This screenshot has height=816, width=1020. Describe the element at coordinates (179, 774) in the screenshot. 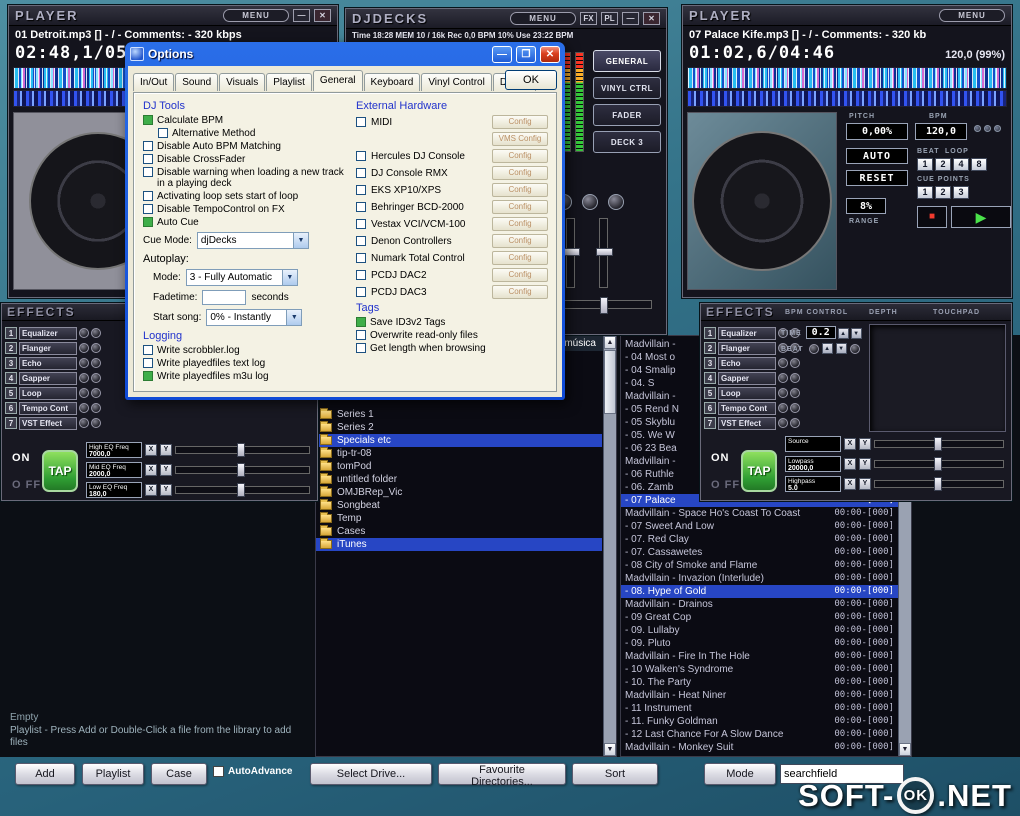

I see `case-button: Case` at that location.